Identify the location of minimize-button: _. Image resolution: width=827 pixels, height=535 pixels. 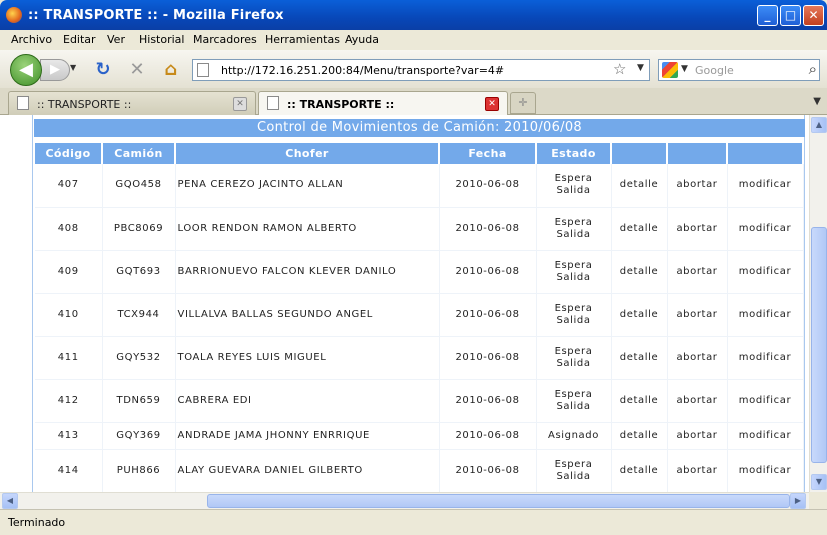
(767, 15).